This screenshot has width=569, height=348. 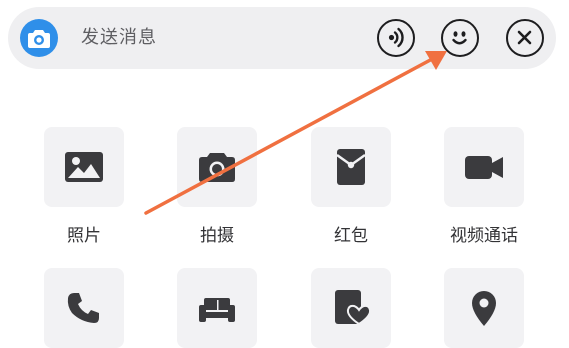 I want to click on photo-label: 照片, so click(x=84, y=236).